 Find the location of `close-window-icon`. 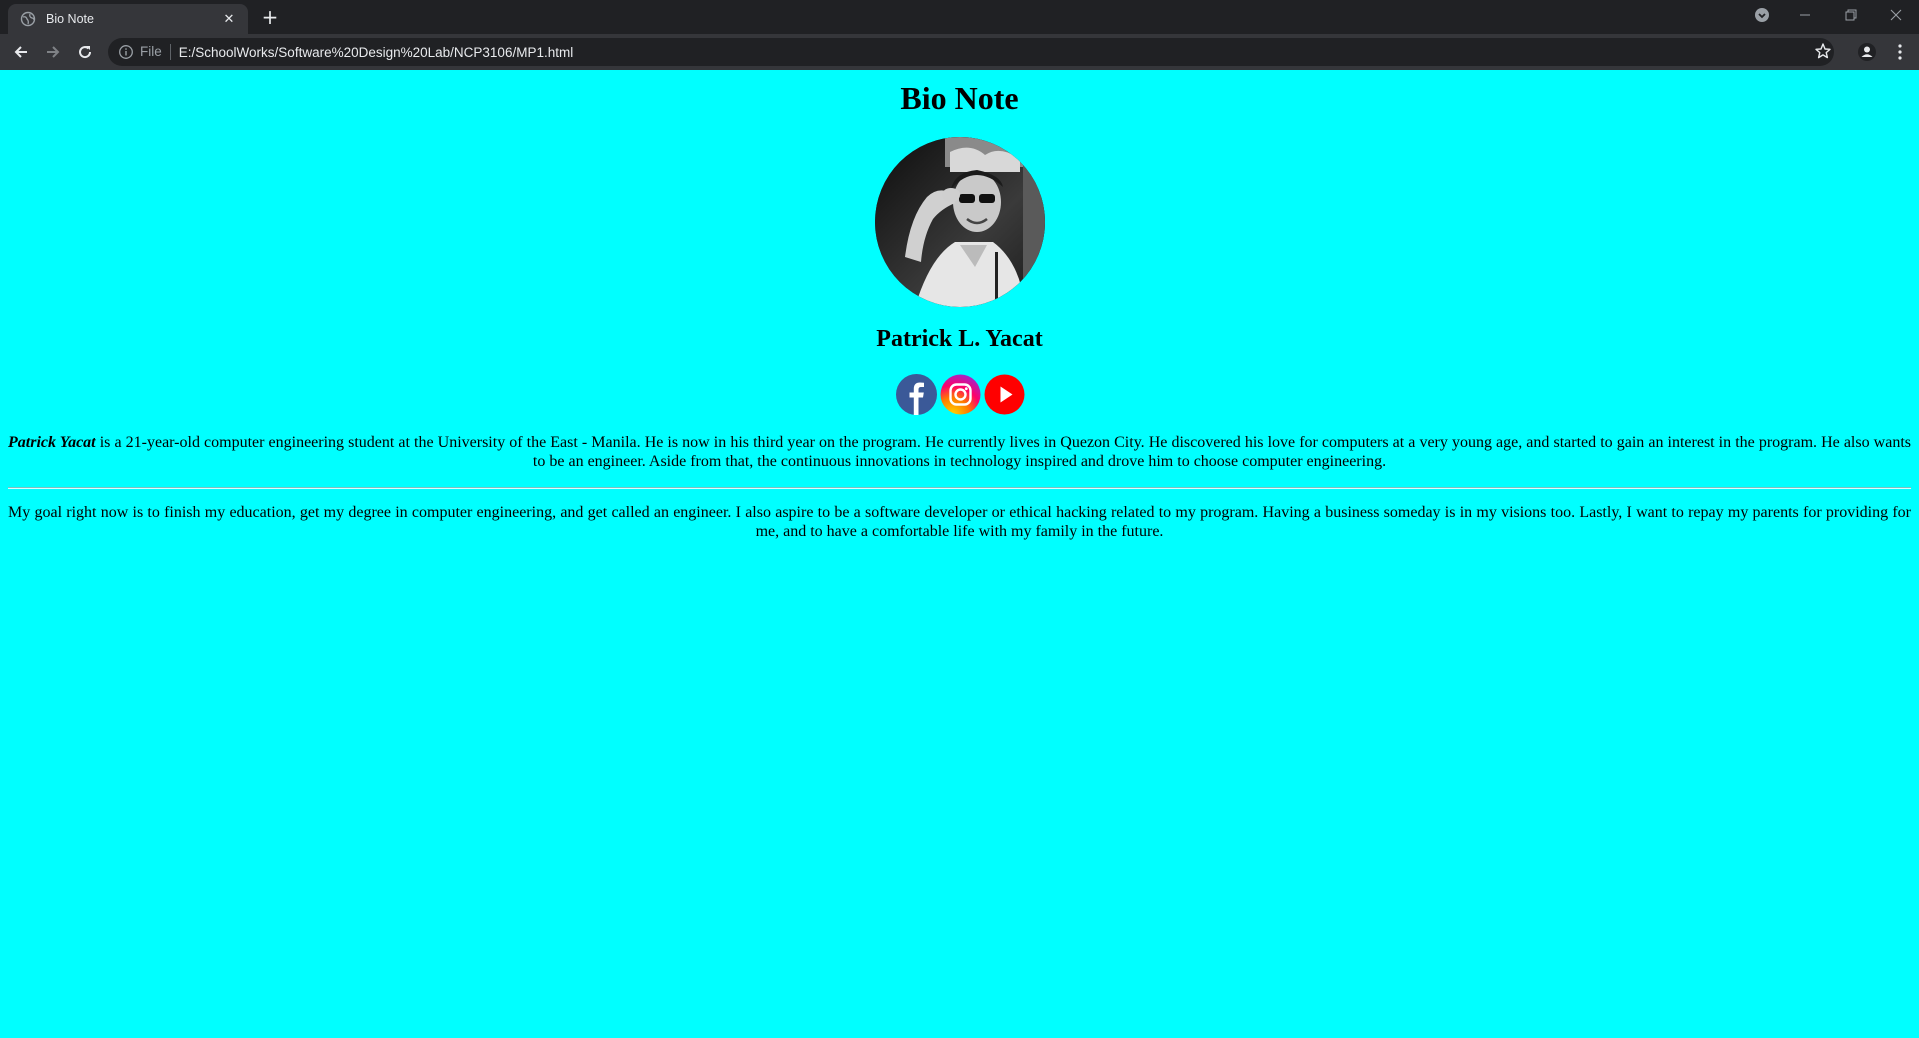

close-window-icon is located at coordinates (1896, 15).